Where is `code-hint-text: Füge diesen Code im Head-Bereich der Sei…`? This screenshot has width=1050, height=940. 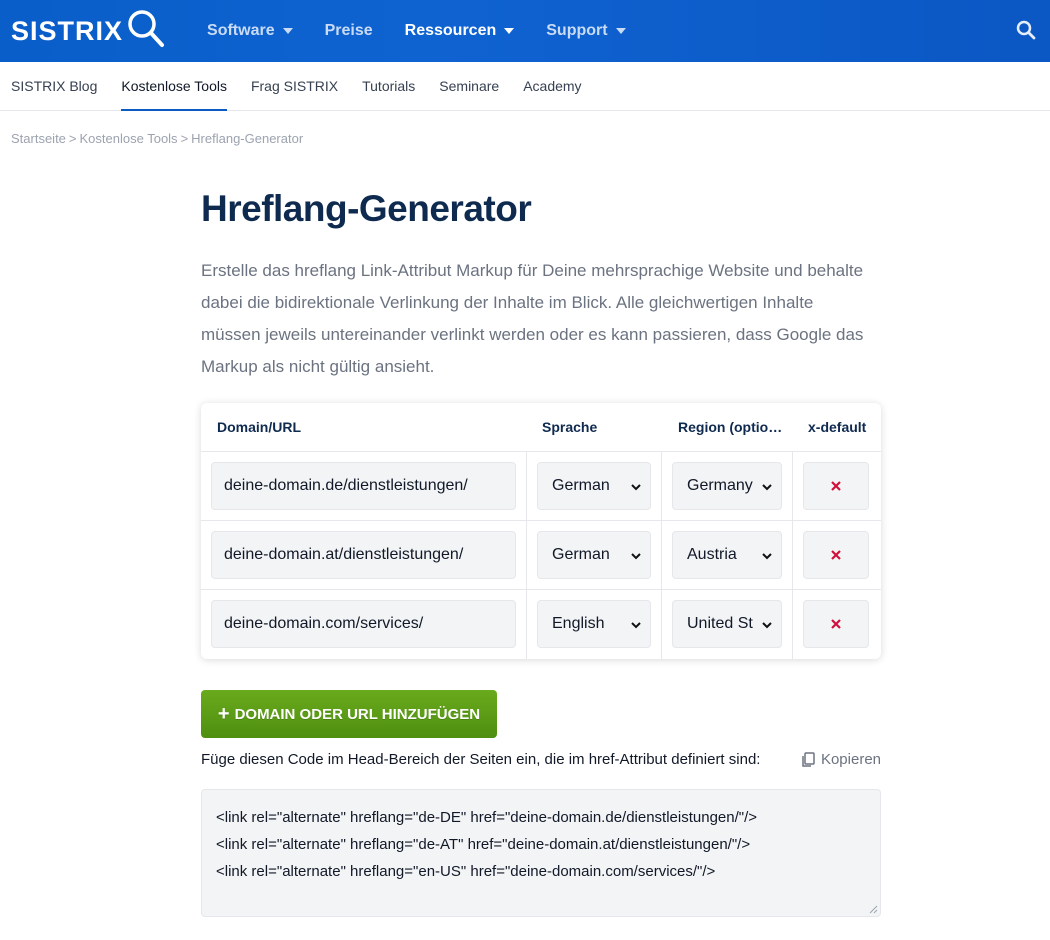 code-hint-text: Füge diesen Code im Head-Bereich der Sei… is located at coordinates (481, 759).